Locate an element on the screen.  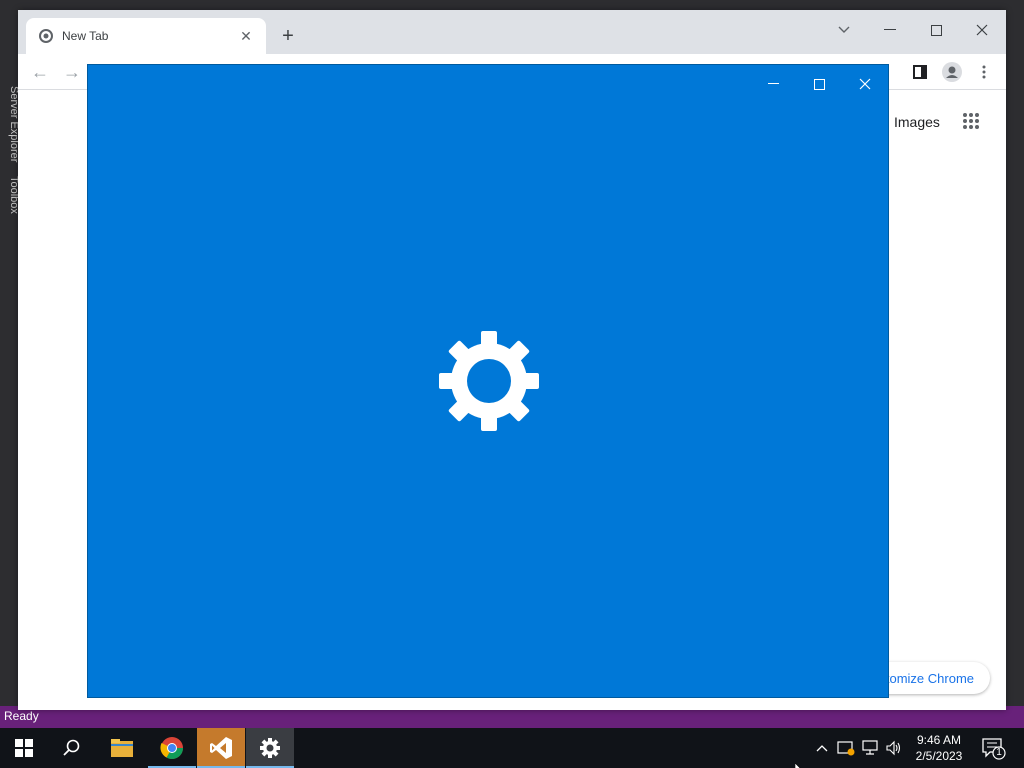
mouse-cursor-icon is located at coordinates (799, 764).